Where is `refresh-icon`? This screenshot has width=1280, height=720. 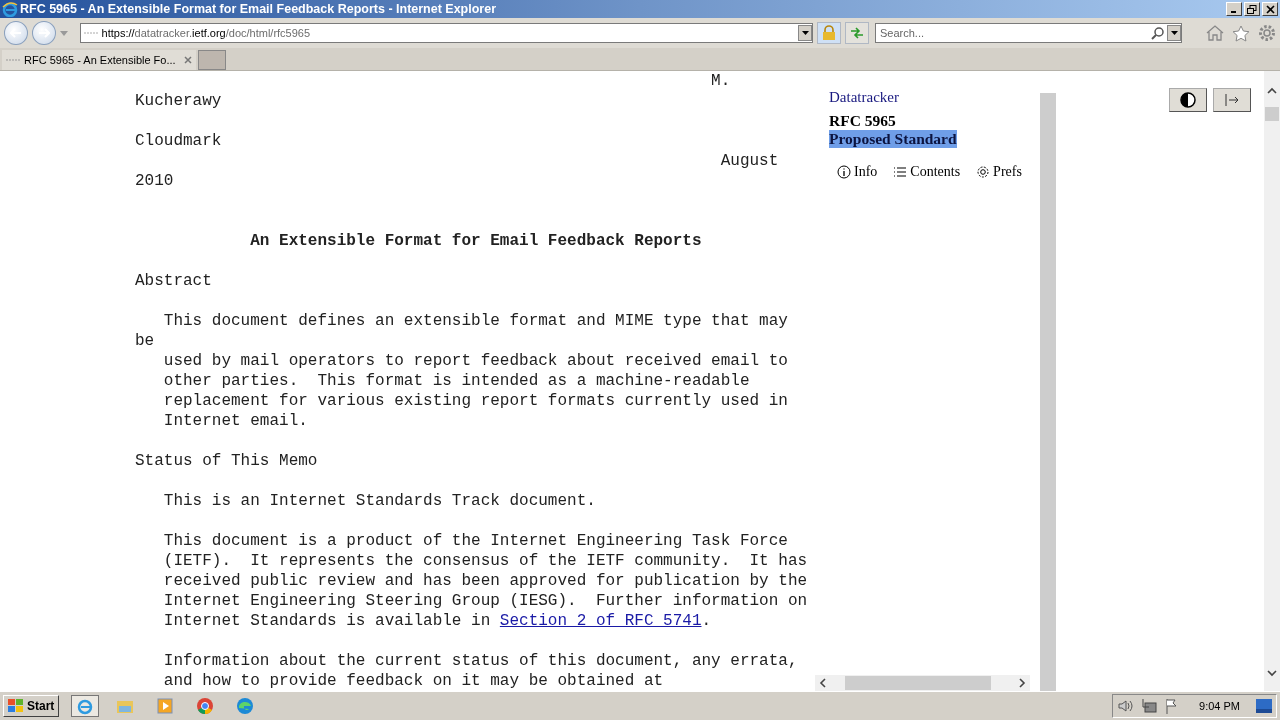 refresh-icon is located at coordinates (857, 33).